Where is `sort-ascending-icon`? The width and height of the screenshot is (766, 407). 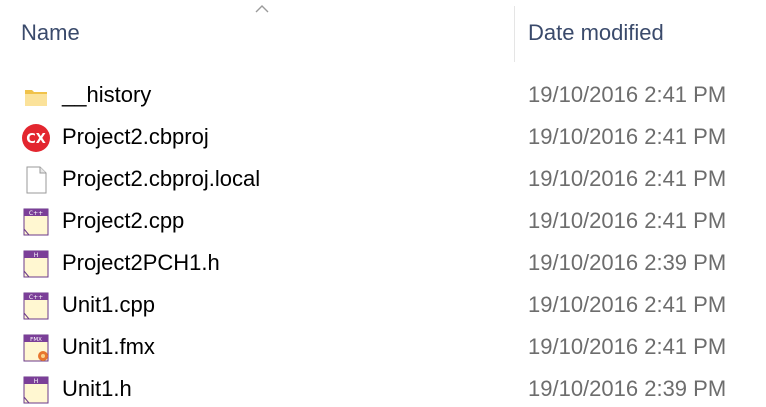 sort-ascending-icon is located at coordinates (262, 9).